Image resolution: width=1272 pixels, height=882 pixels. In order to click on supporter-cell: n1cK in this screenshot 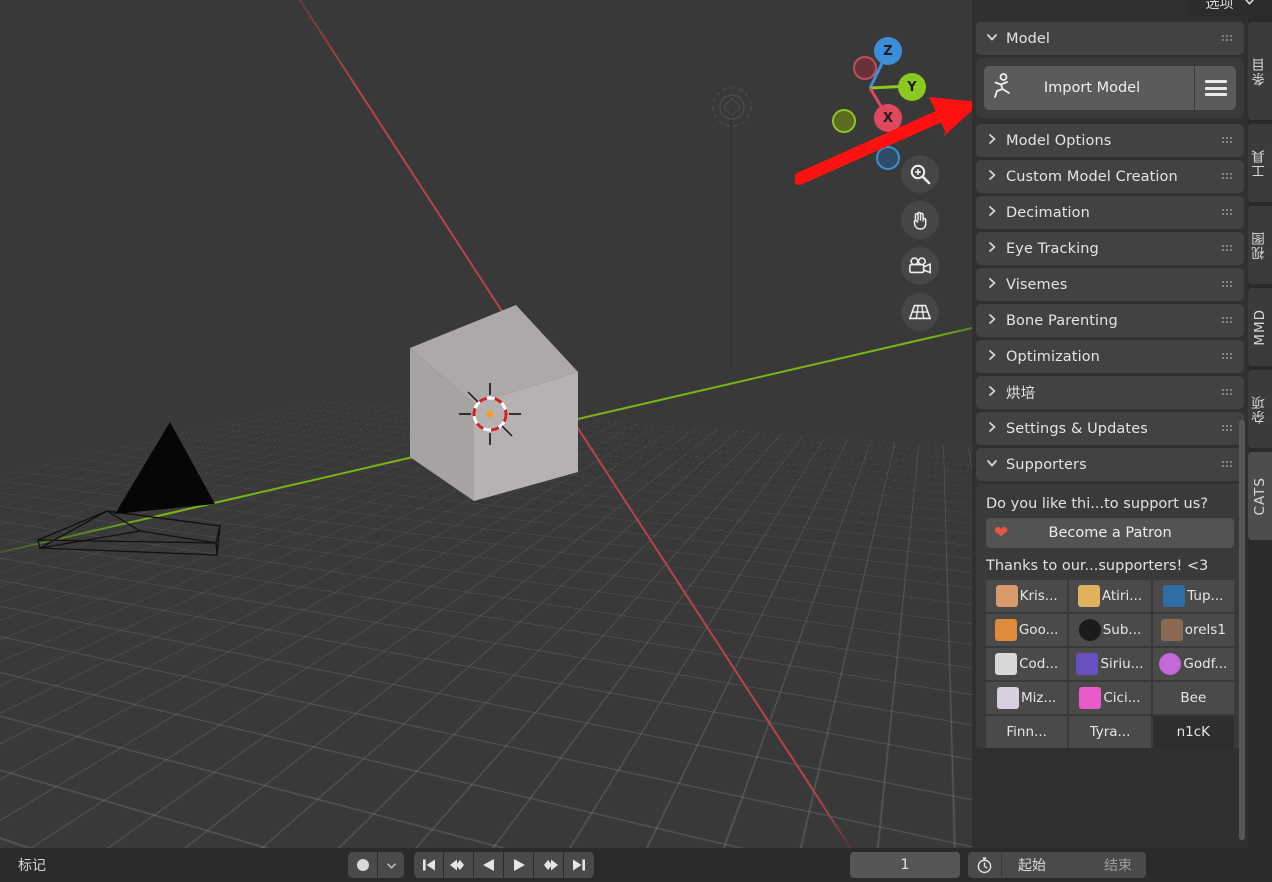, I will do `click(1193, 732)`.